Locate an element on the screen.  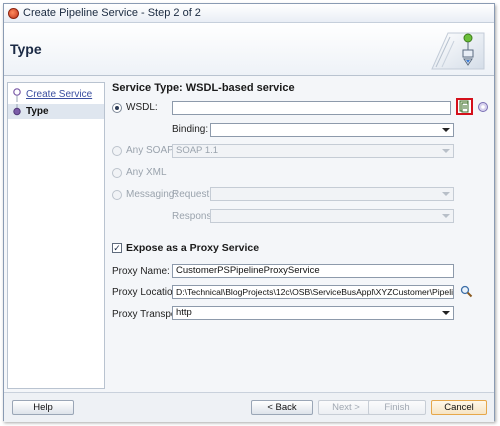
expose-proxy-label: Expose as a Proxy Service is located at coordinates (193, 248).